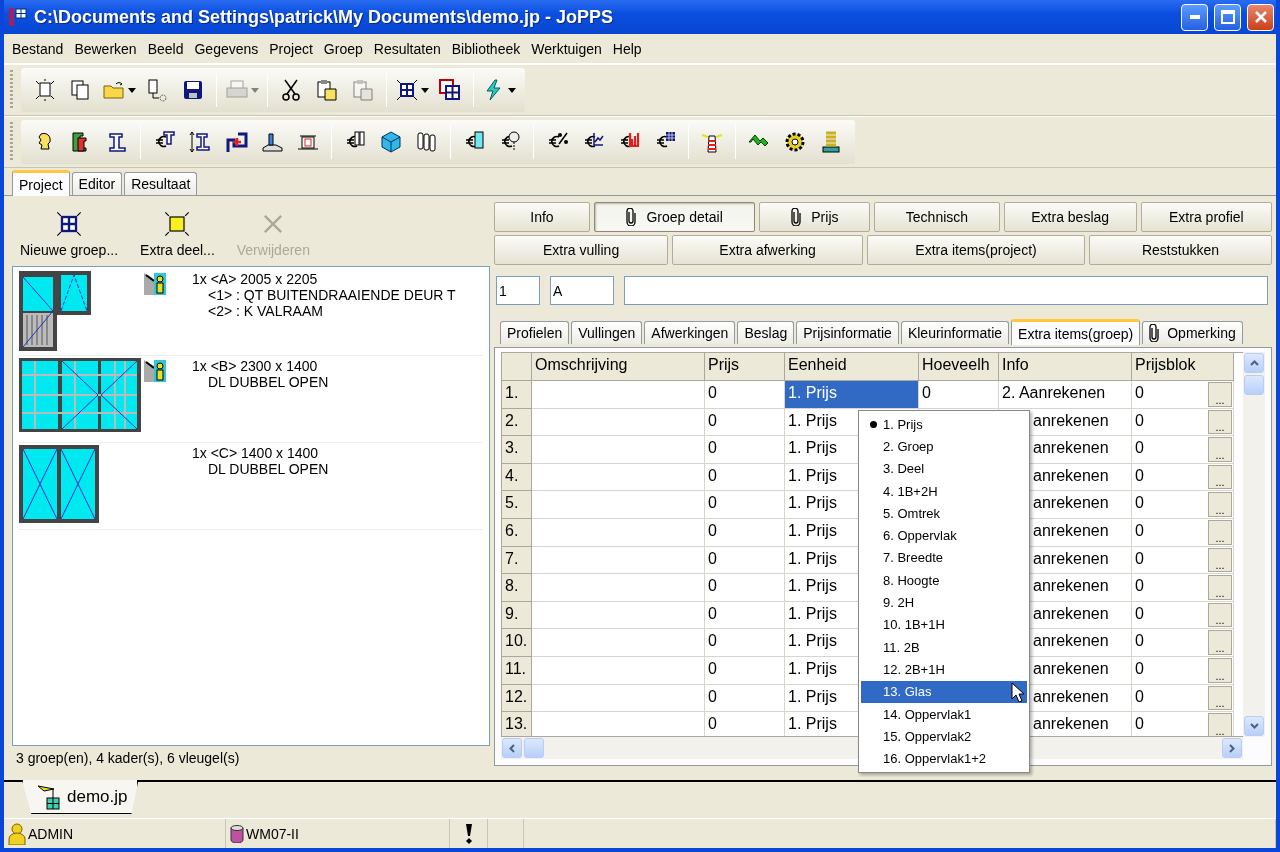  Describe the element at coordinates (852, 395) in the screenshot. I see `table-cell: 1. Prijs` at that location.